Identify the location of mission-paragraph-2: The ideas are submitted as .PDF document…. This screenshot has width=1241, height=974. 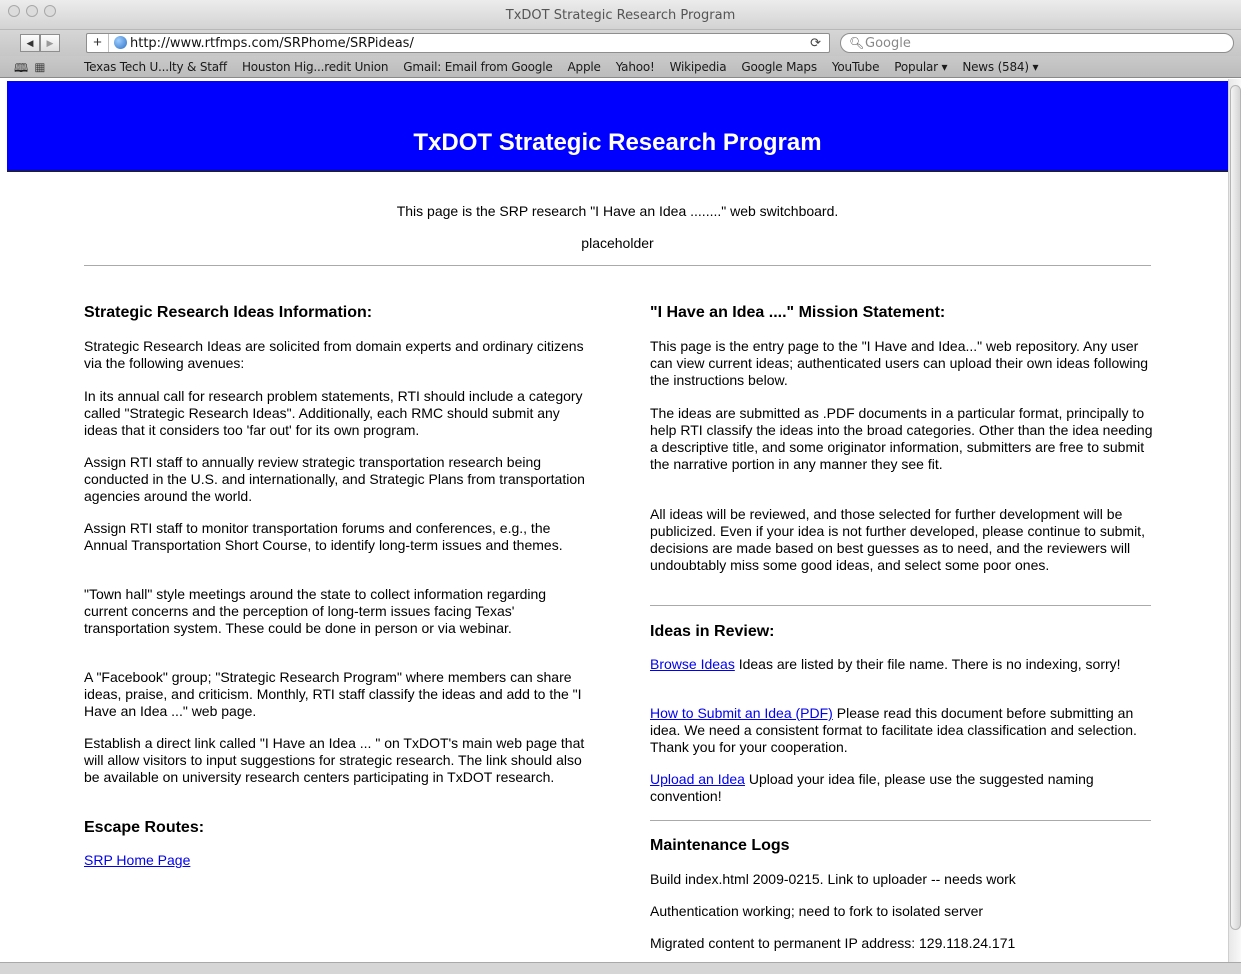
(901, 438).